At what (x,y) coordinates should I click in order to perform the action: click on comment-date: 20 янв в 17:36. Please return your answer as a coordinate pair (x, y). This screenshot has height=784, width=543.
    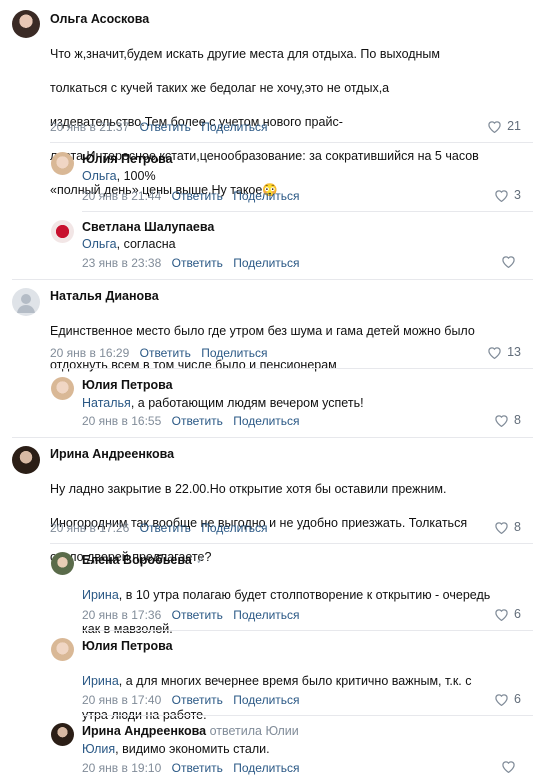
    Looking at the image, I should click on (121, 615).